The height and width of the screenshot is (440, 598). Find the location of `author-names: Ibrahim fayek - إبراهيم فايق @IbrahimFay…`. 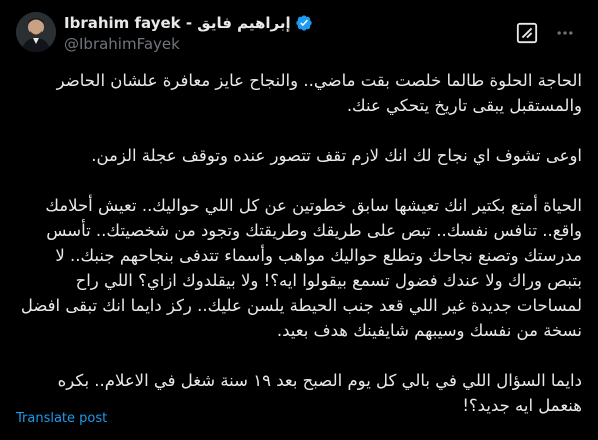

author-names: Ibrahim fayek - إبراهيم فايق @IbrahimFay… is located at coordinates (188, 33).